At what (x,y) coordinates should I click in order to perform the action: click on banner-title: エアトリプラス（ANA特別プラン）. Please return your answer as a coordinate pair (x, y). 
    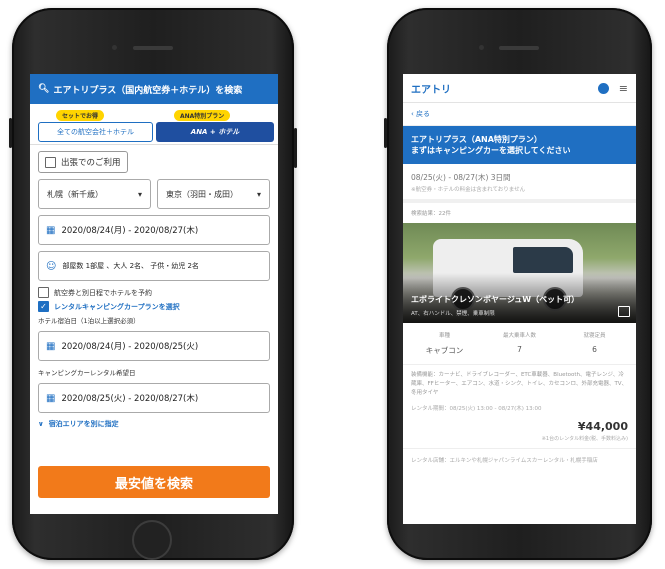
    Looking at the image, I should click on (476, 139).